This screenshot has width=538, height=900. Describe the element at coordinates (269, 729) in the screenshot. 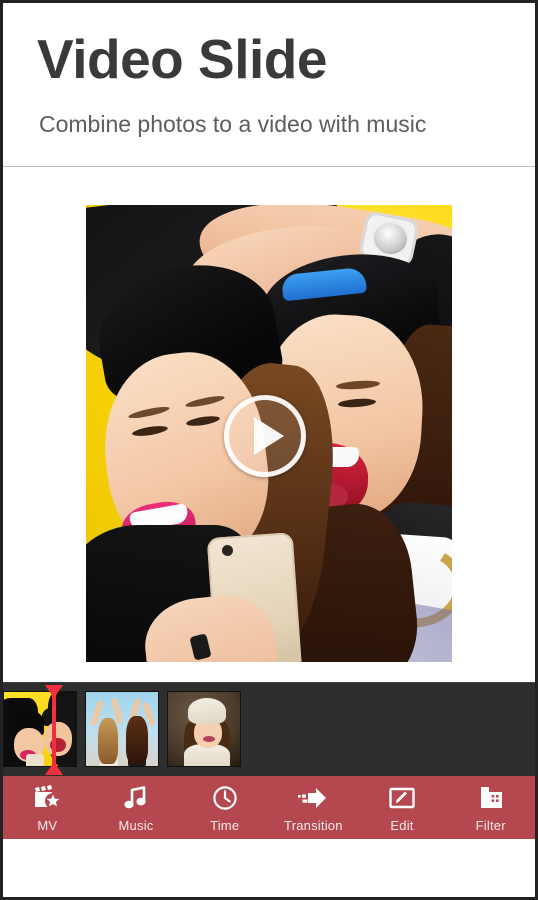

I see `timeline-strip` at that location.